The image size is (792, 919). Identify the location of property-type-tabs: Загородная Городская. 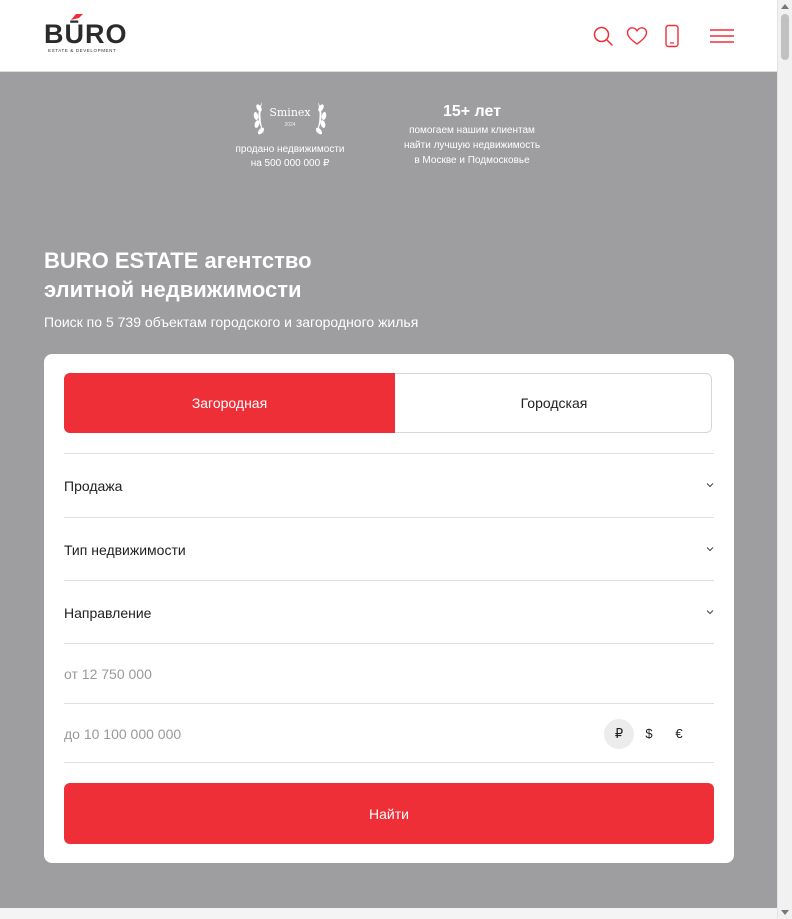
(388, 403).